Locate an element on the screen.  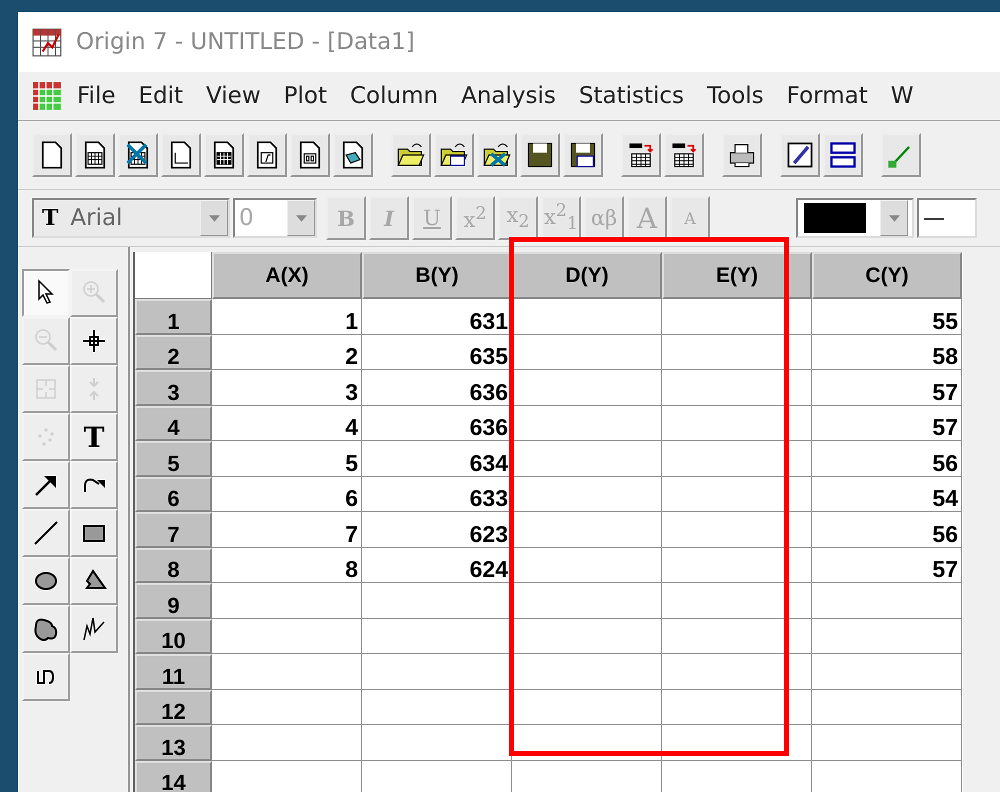
polyline-tool-button is located at coordinates (94, 629).